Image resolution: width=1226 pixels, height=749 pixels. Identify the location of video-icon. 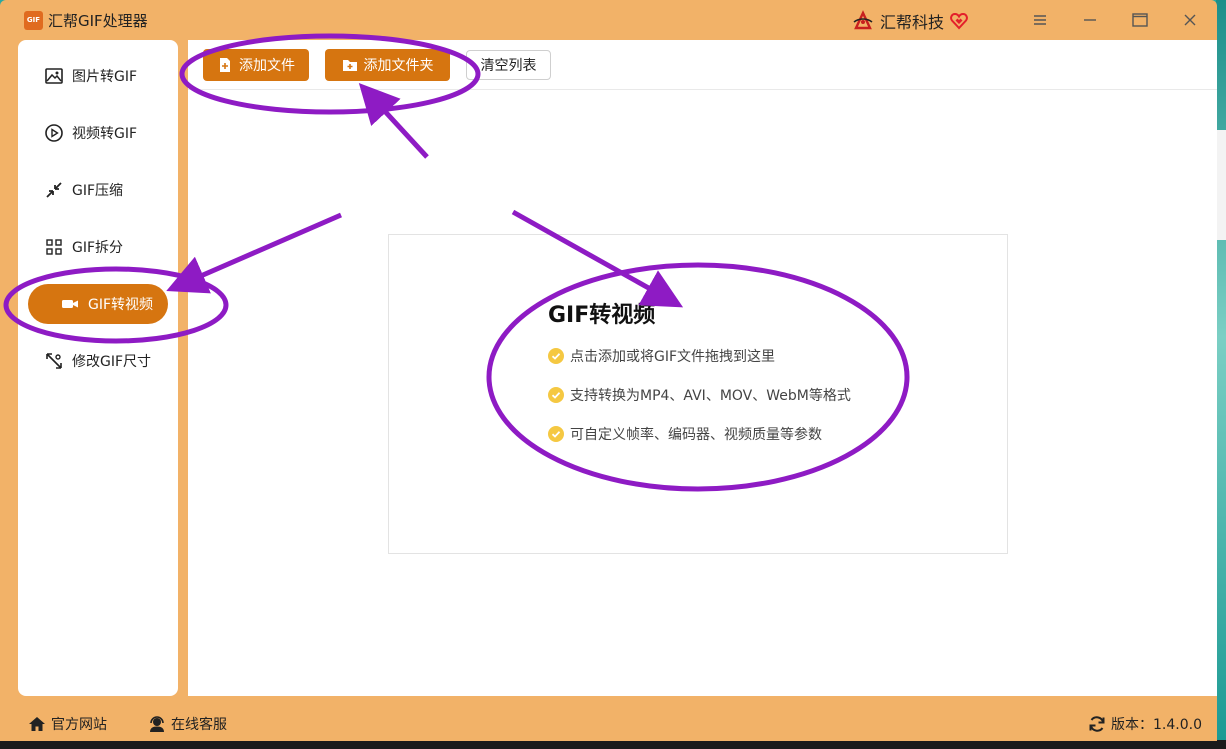
(70, 304).